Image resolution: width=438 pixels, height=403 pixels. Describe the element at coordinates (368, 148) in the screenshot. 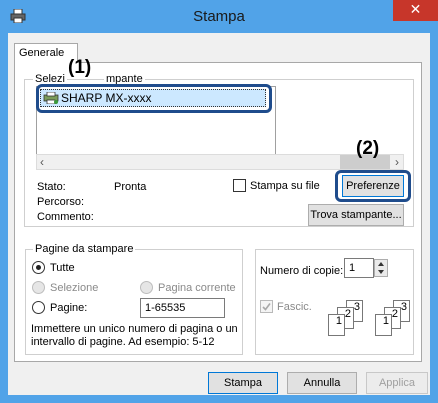

I see `callout-2: (2)` at that location.